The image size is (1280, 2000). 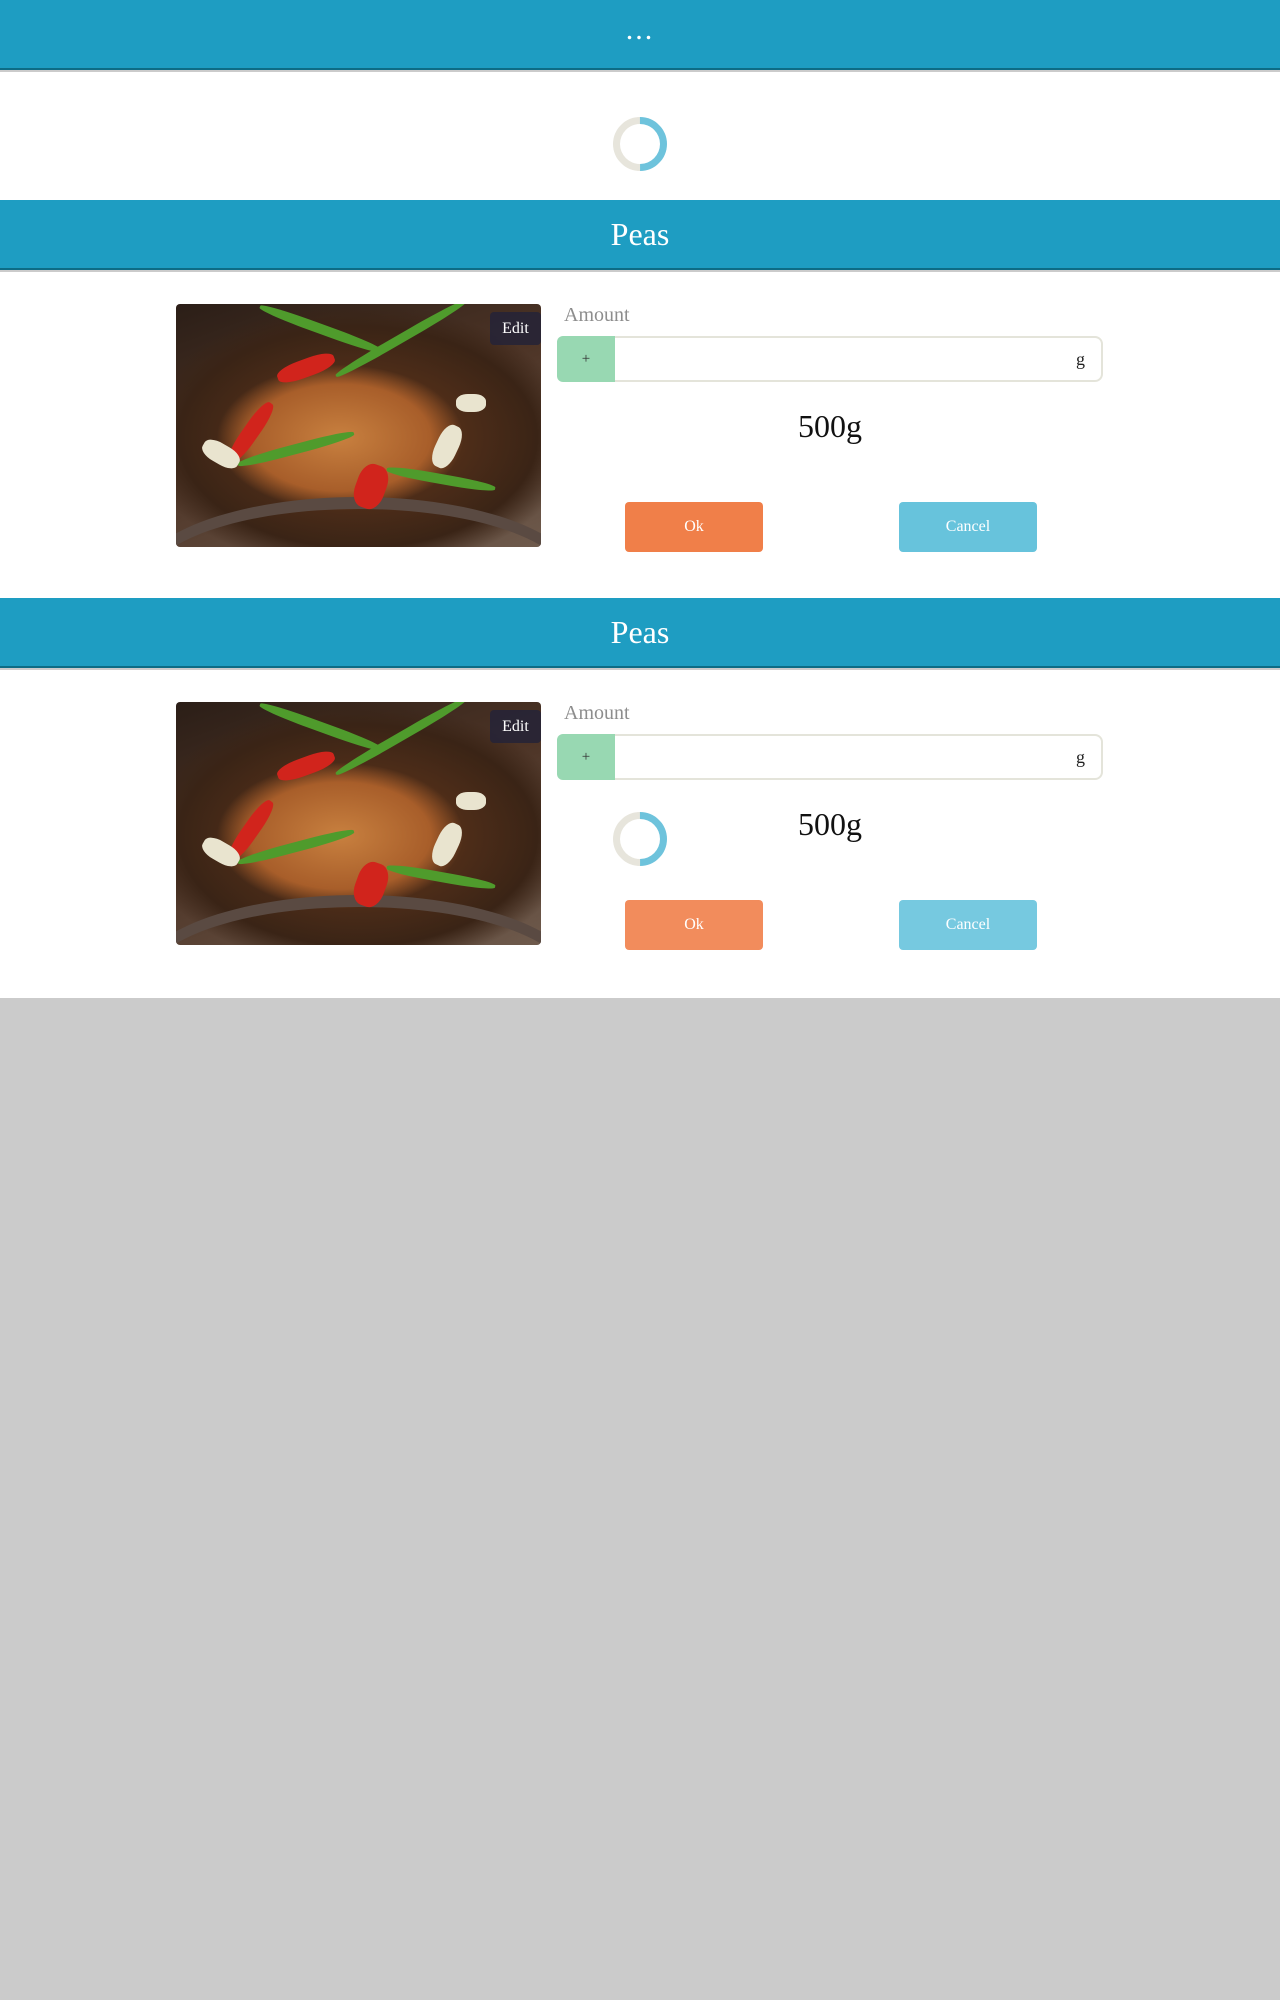 I want to click on loading-section, so click(x=640, y=136).